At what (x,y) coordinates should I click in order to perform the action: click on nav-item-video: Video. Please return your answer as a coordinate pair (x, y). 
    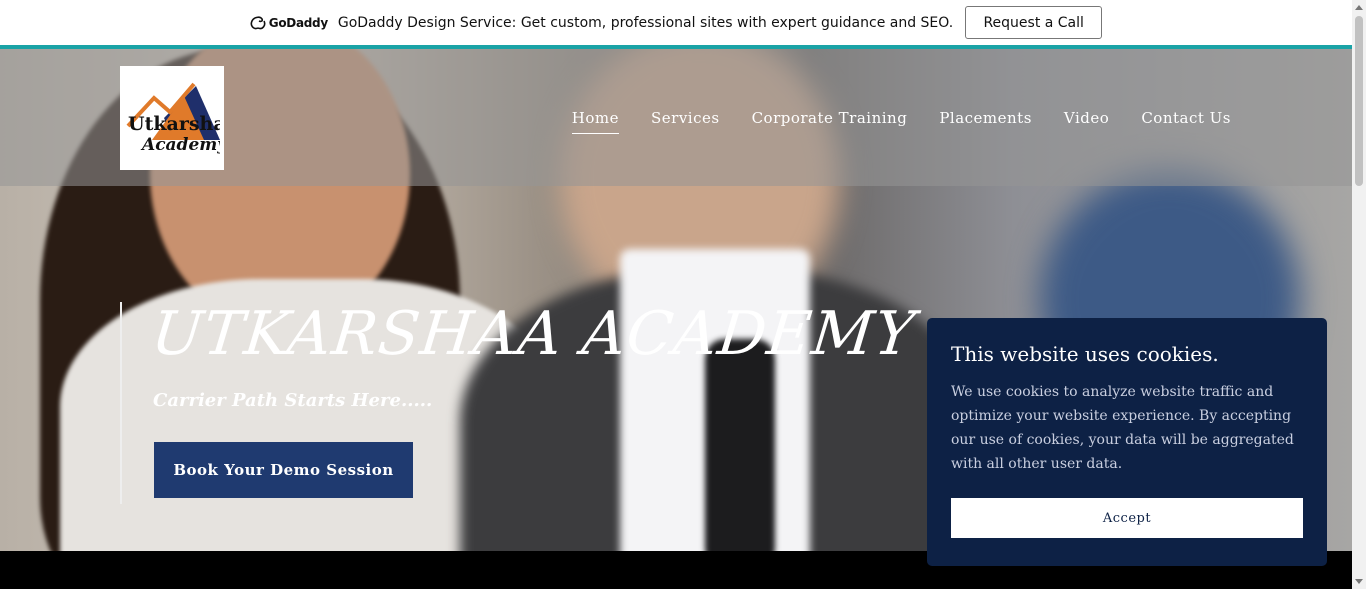
    Looking at the image, I should click on (1086, 121).